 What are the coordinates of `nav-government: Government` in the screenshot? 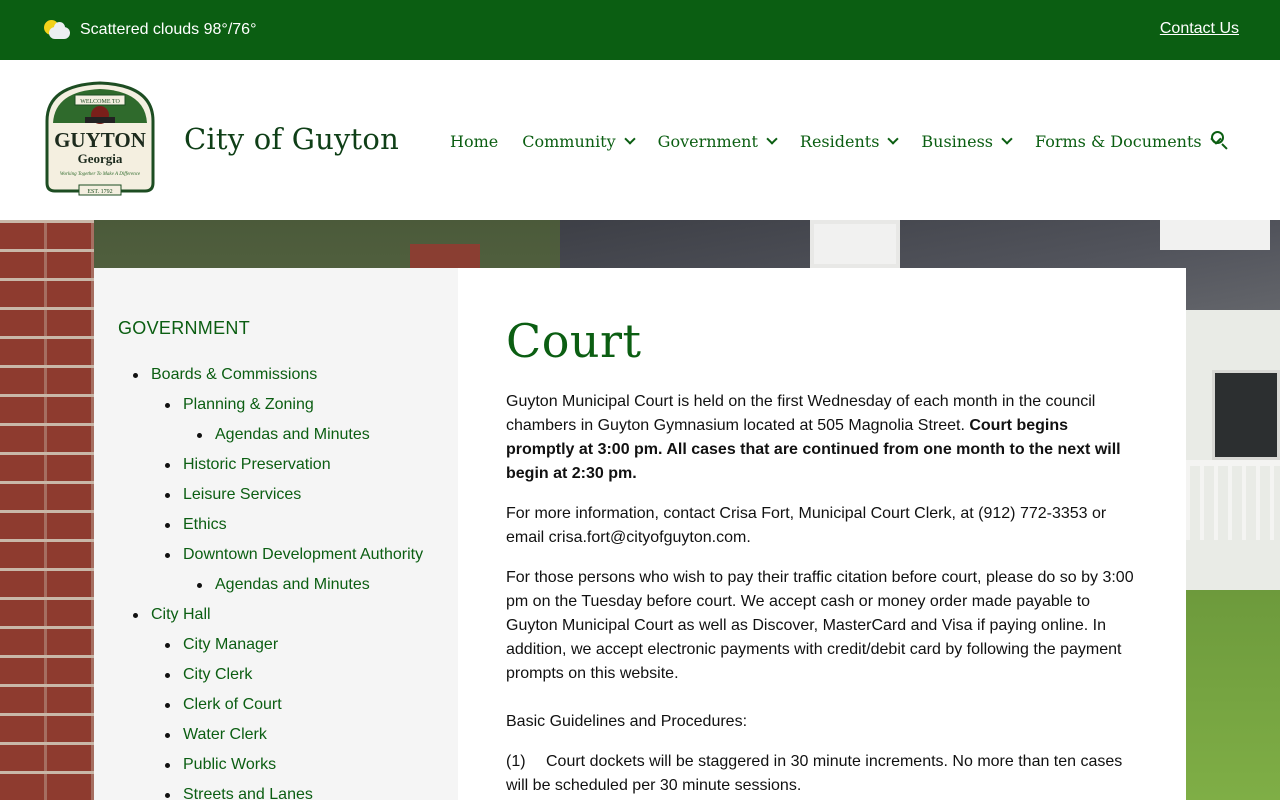 It's located at (718, 141).